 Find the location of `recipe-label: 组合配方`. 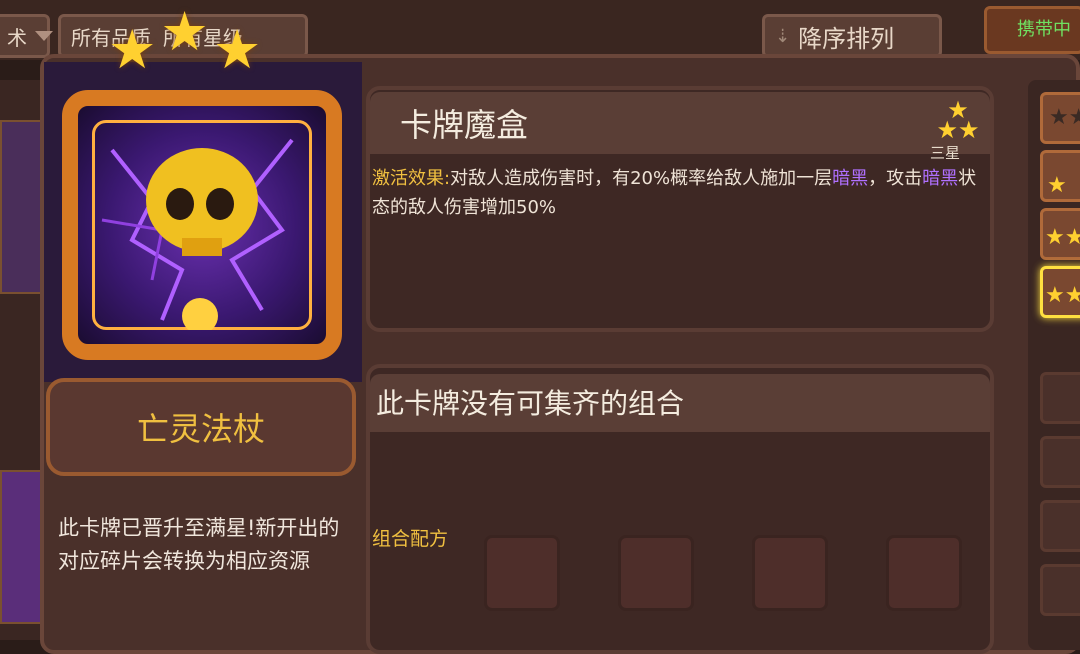

recipe-label: 组合配方 is located at coordinates (410, 539).